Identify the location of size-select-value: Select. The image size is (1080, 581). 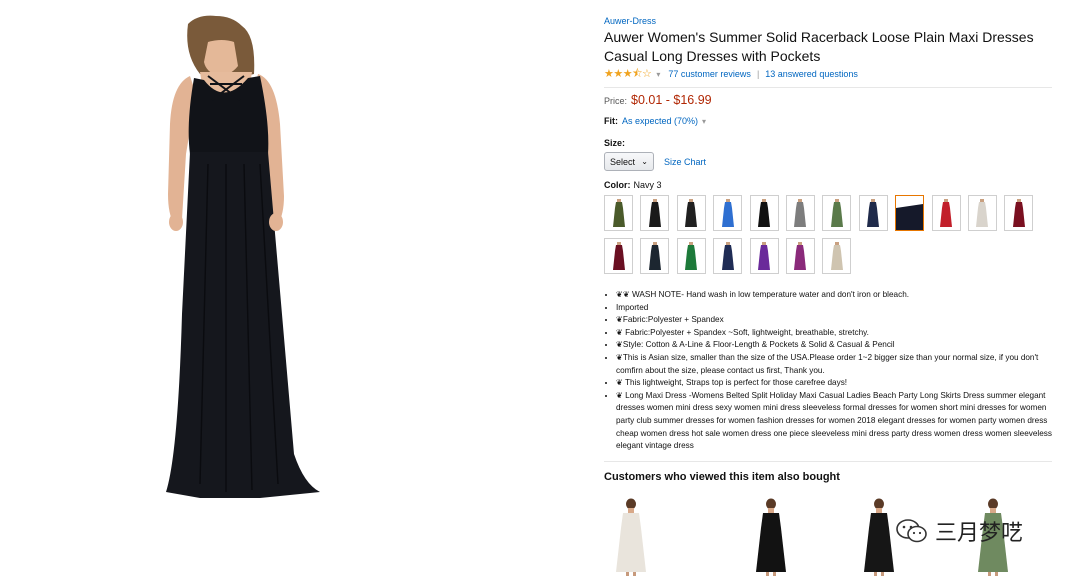
(623, 161).